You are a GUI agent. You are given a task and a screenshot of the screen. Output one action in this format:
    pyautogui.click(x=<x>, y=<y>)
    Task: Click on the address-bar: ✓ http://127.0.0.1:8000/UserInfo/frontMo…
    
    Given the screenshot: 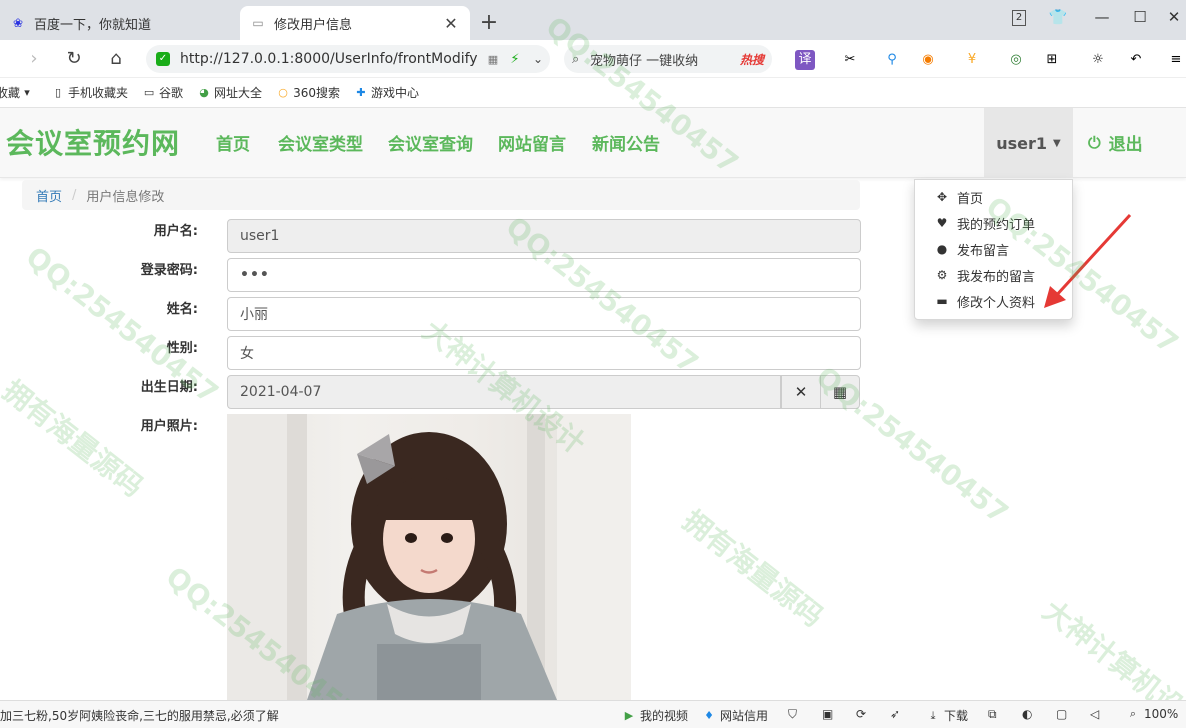 What is the action you would take?
    pyautogui.click(x=348, y=59)
    